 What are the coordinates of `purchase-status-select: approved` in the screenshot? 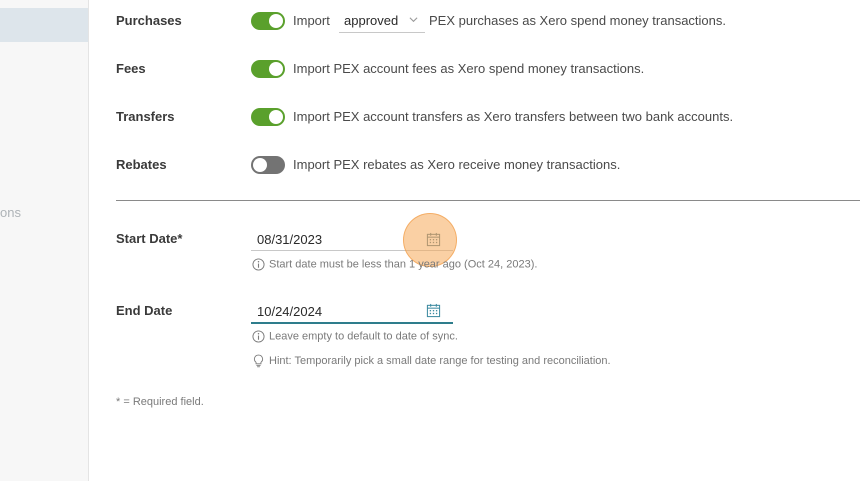 It's located at (382, 21).